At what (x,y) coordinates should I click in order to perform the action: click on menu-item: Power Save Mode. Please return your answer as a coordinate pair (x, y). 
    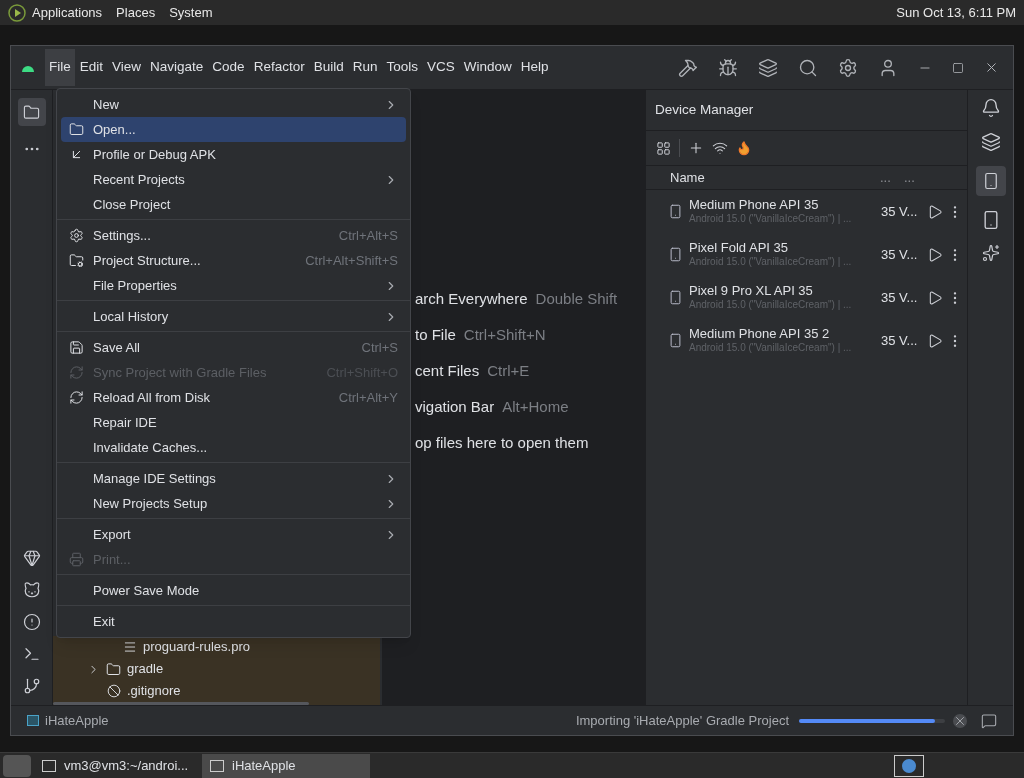
    Looking at the image, I should click on (233, 590).